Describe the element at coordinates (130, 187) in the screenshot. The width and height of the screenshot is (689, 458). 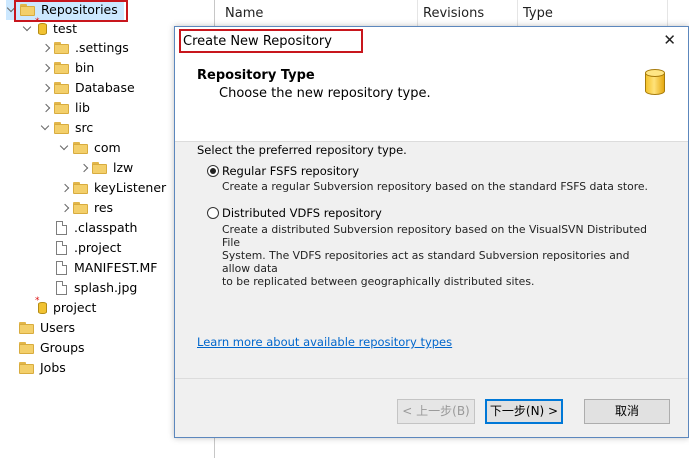
I see `tree-label: keyListener` at that location.